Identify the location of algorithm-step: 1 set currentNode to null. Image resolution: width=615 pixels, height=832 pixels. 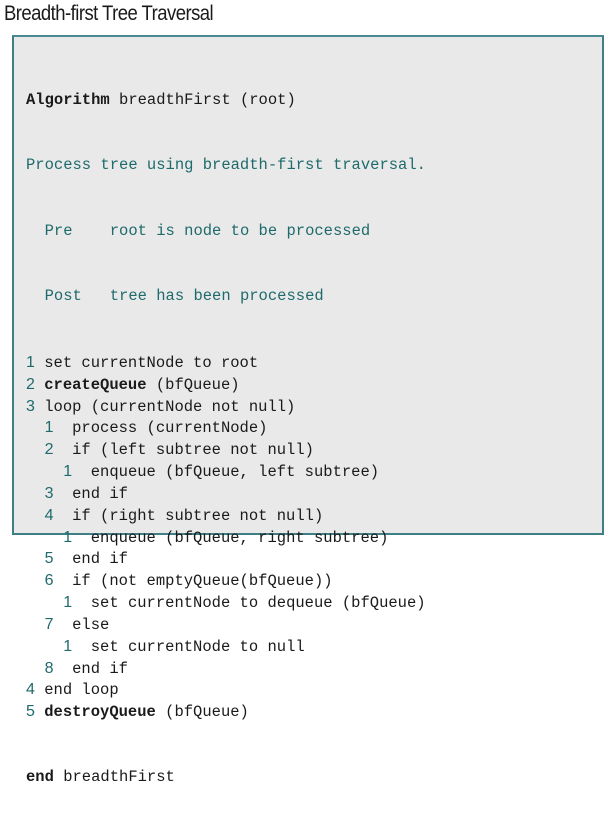
(226, 647).